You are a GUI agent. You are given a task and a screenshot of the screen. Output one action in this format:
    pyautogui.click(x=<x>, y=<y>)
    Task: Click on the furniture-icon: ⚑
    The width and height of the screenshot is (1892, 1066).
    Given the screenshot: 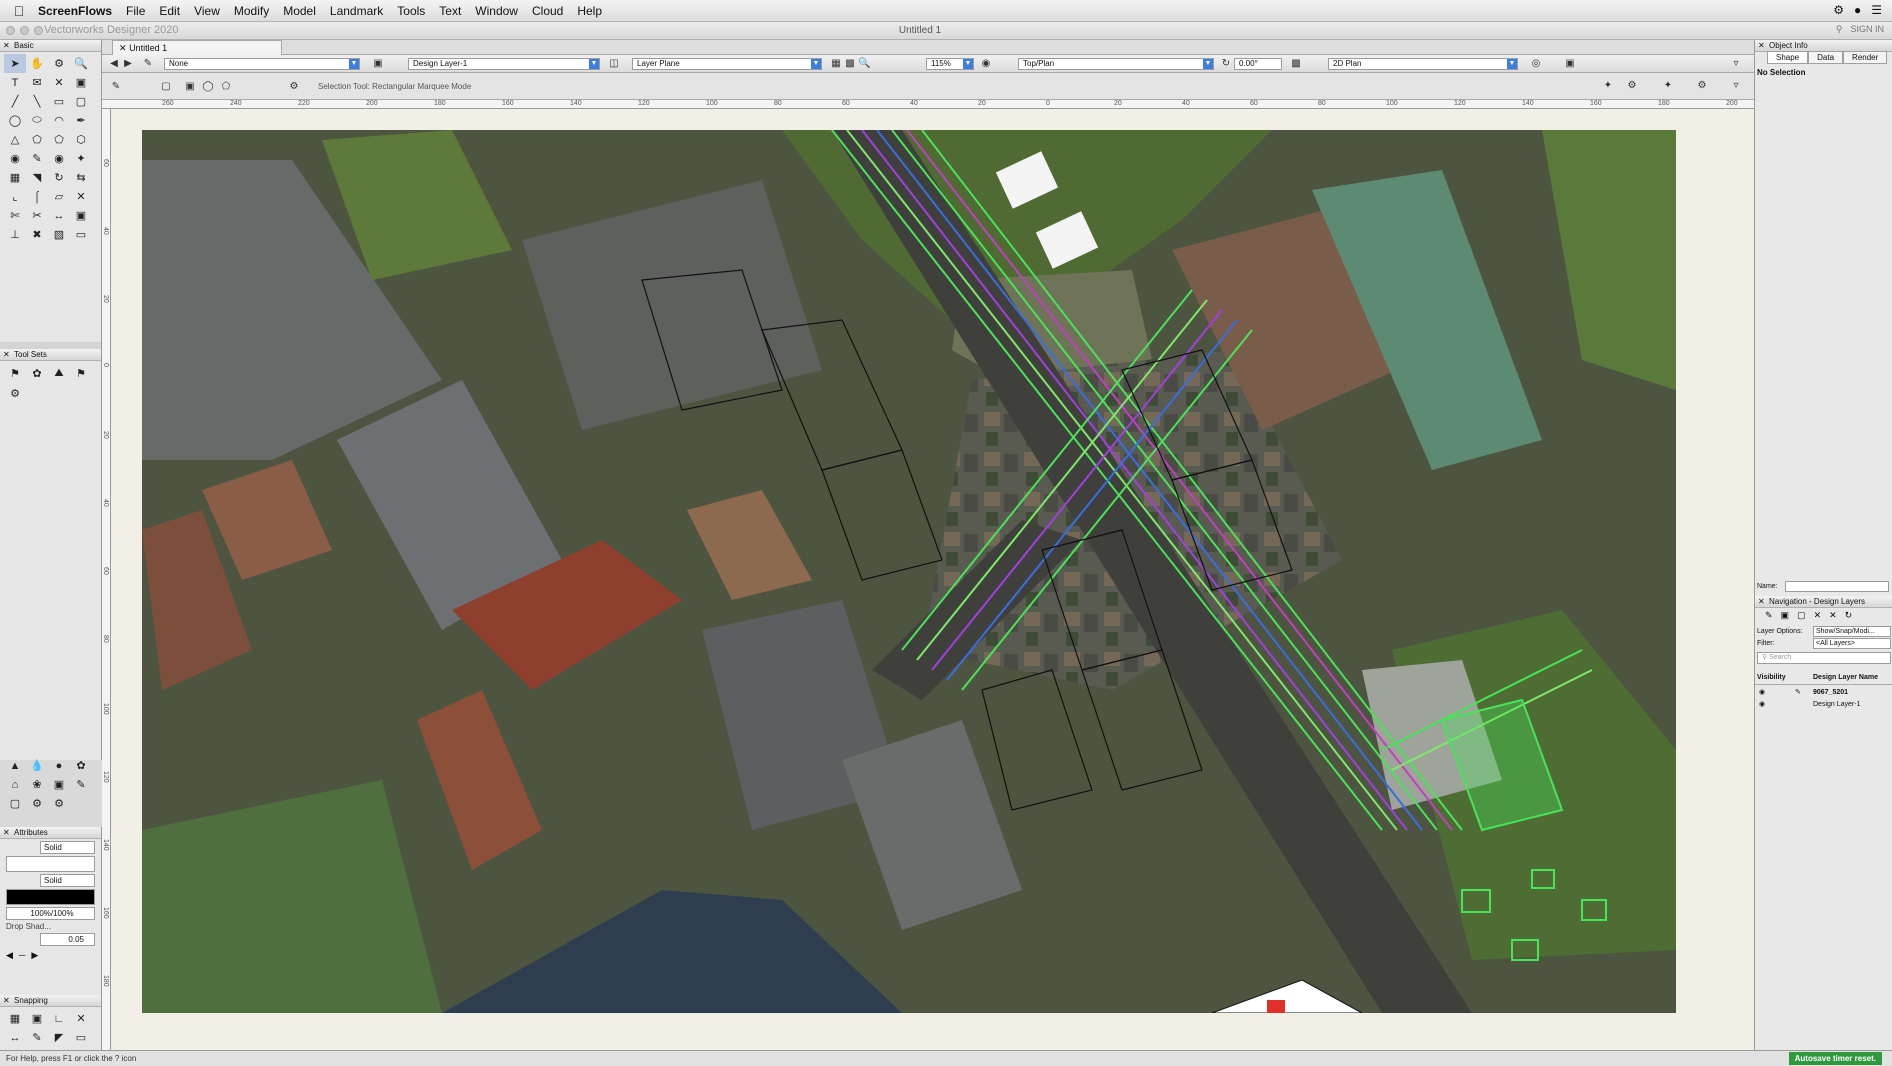 What is the action you would take?
    pyautogui.click(x=81, y=373)
    